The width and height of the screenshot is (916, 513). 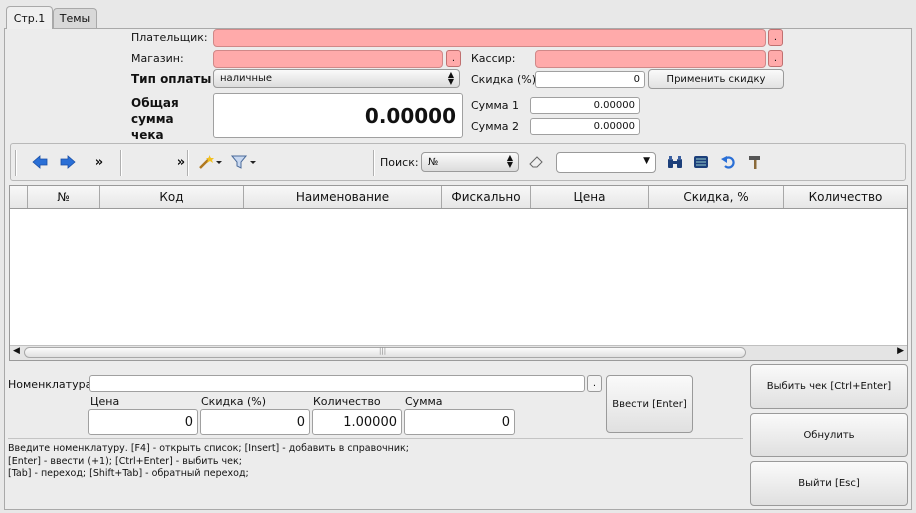 What do you see at coordinates (775, 58) in the screenshot?
I see `cashier-select-button: .` at bounding box center [775, 58].